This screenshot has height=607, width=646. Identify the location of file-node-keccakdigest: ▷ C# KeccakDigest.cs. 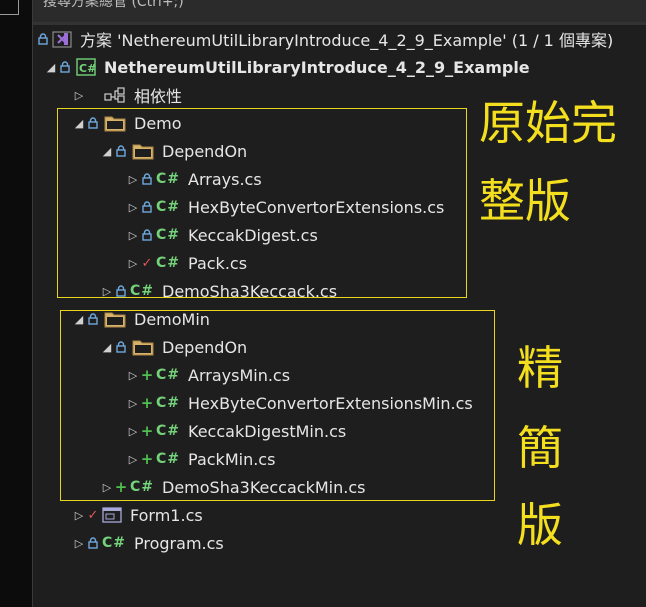
(222, 235).